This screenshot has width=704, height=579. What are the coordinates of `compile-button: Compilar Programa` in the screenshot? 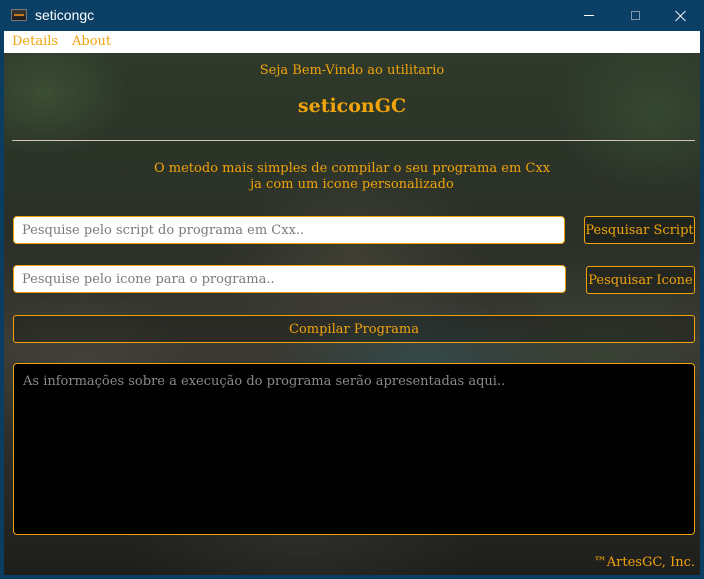 It's located at (354, 329).